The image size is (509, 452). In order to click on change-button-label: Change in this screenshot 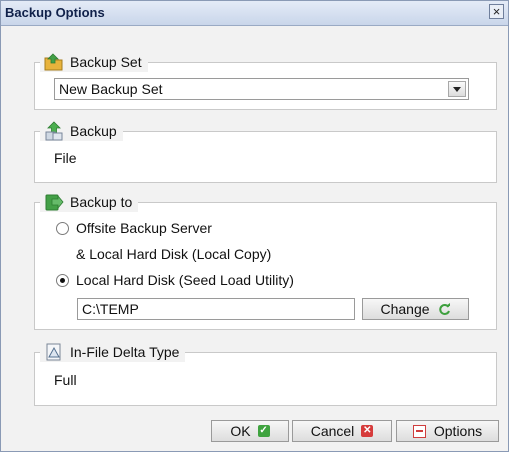, I will do `click(405, 309)`.